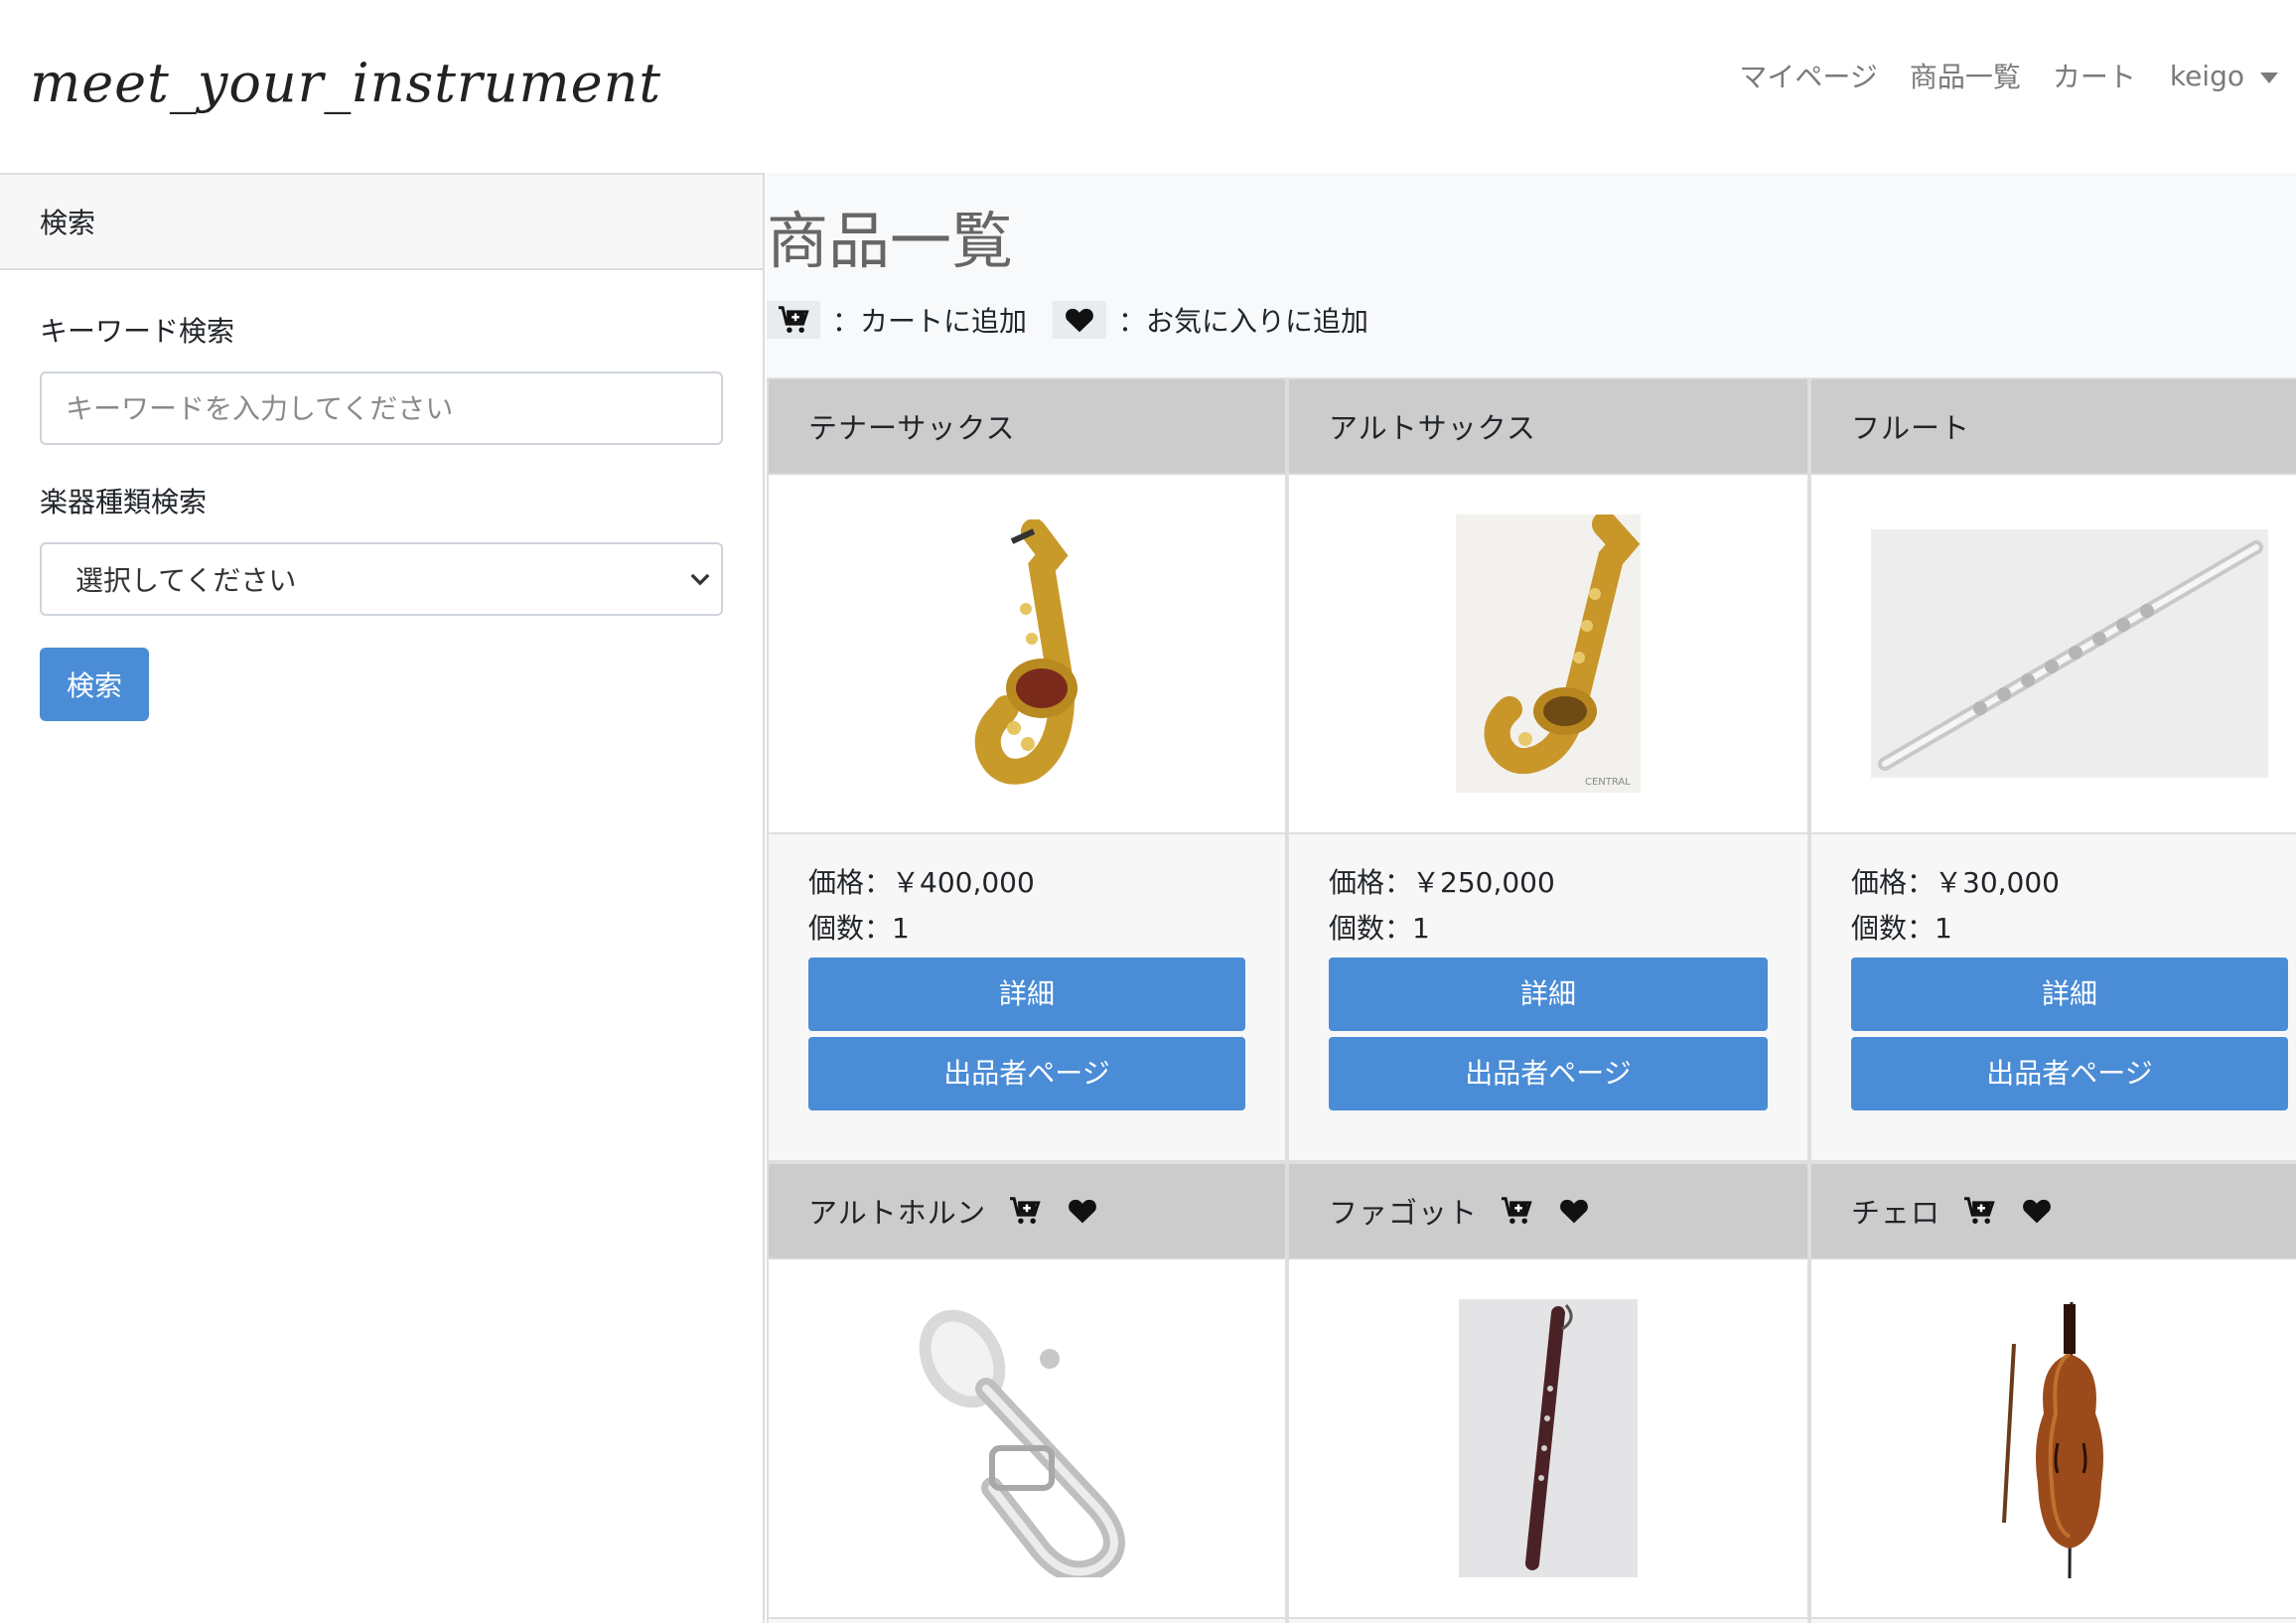 Image resolution: width=2296 pixels, height=1623 pixels. I want to click on card-body: 価格：￥250,000 個数：1 詳細 出品者ページ, so click(1548, 972).